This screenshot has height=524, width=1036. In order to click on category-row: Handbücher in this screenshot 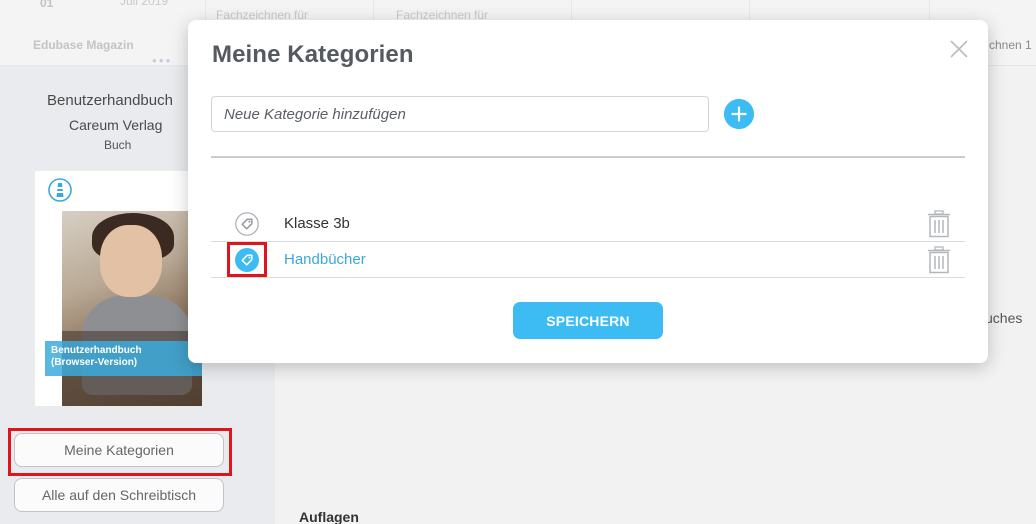, I will do `click(588, 260)`.